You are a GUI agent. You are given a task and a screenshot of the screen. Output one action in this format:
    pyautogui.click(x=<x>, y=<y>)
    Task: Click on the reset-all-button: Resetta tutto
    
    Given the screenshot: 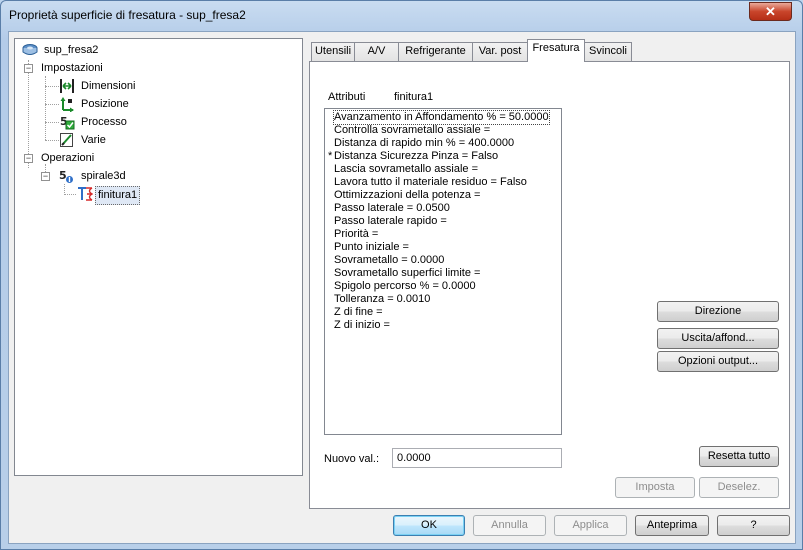 What is the action you would take?
    pyautogui.click(x=739, y=456)
    